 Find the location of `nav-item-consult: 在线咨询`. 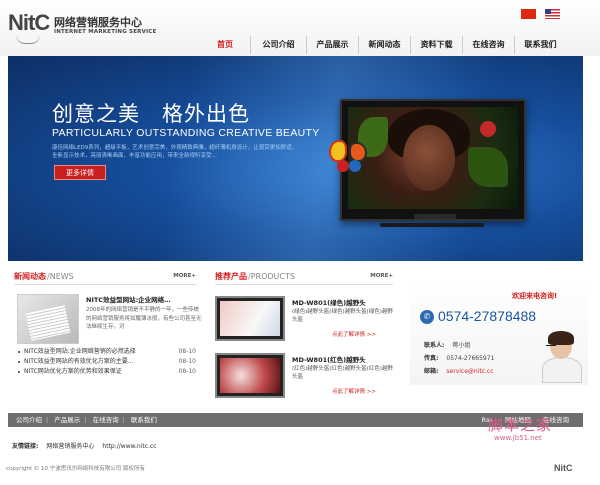

nav-item-consult: 在线咨询 is located at coordinates (488, 45).